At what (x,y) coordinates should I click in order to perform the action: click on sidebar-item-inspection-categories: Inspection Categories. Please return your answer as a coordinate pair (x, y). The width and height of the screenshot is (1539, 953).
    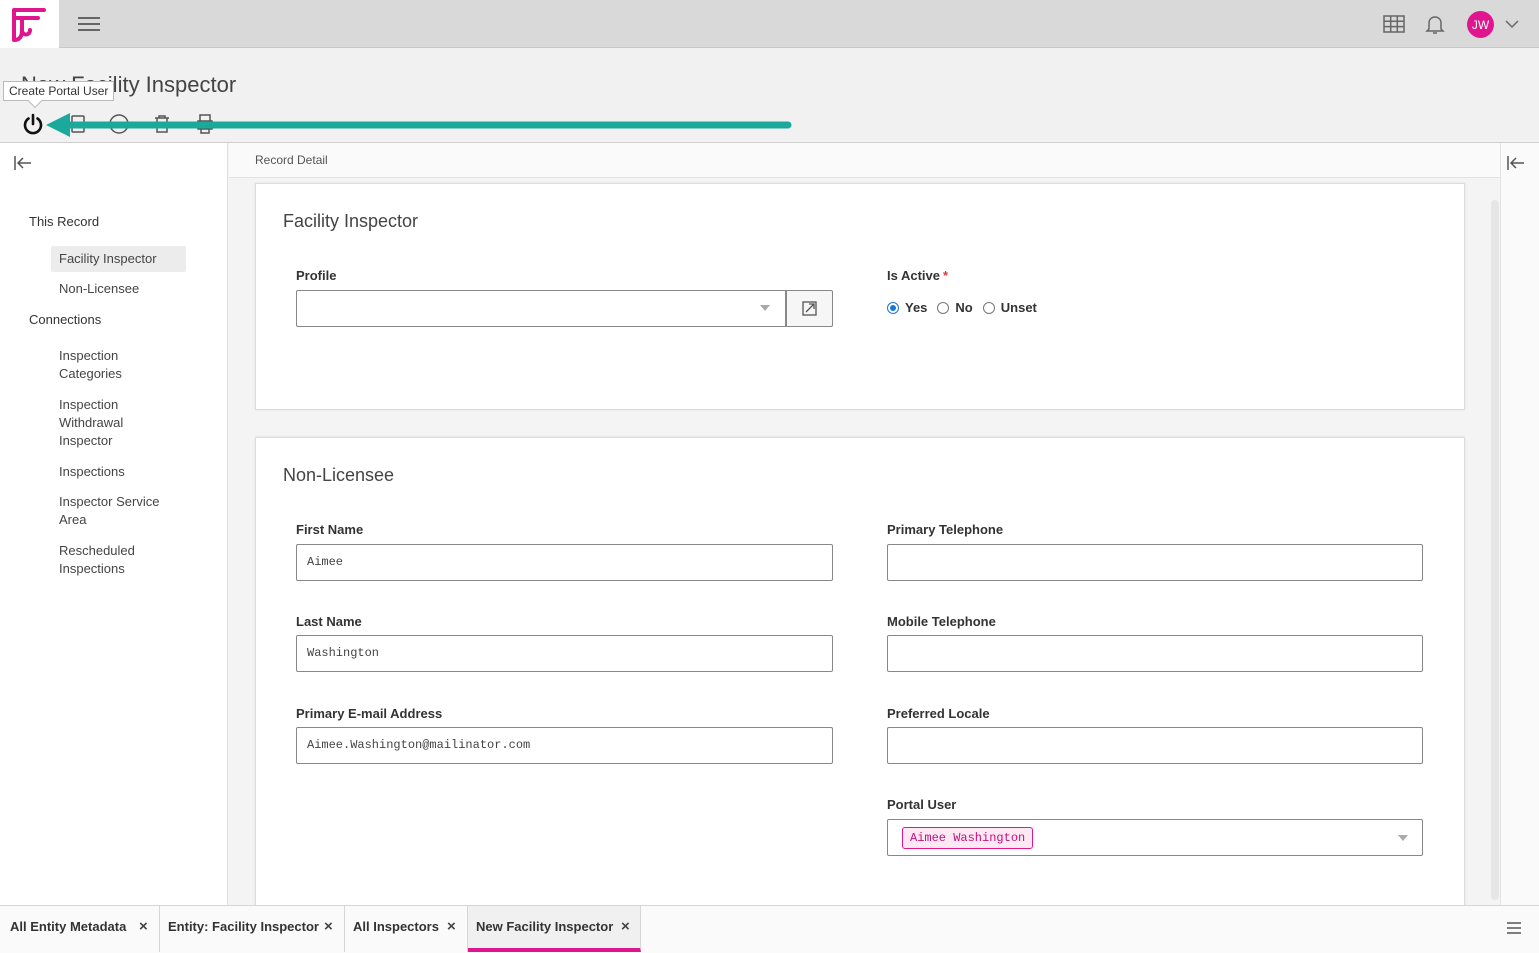
    Looking at the image, I should click on (106, 365).